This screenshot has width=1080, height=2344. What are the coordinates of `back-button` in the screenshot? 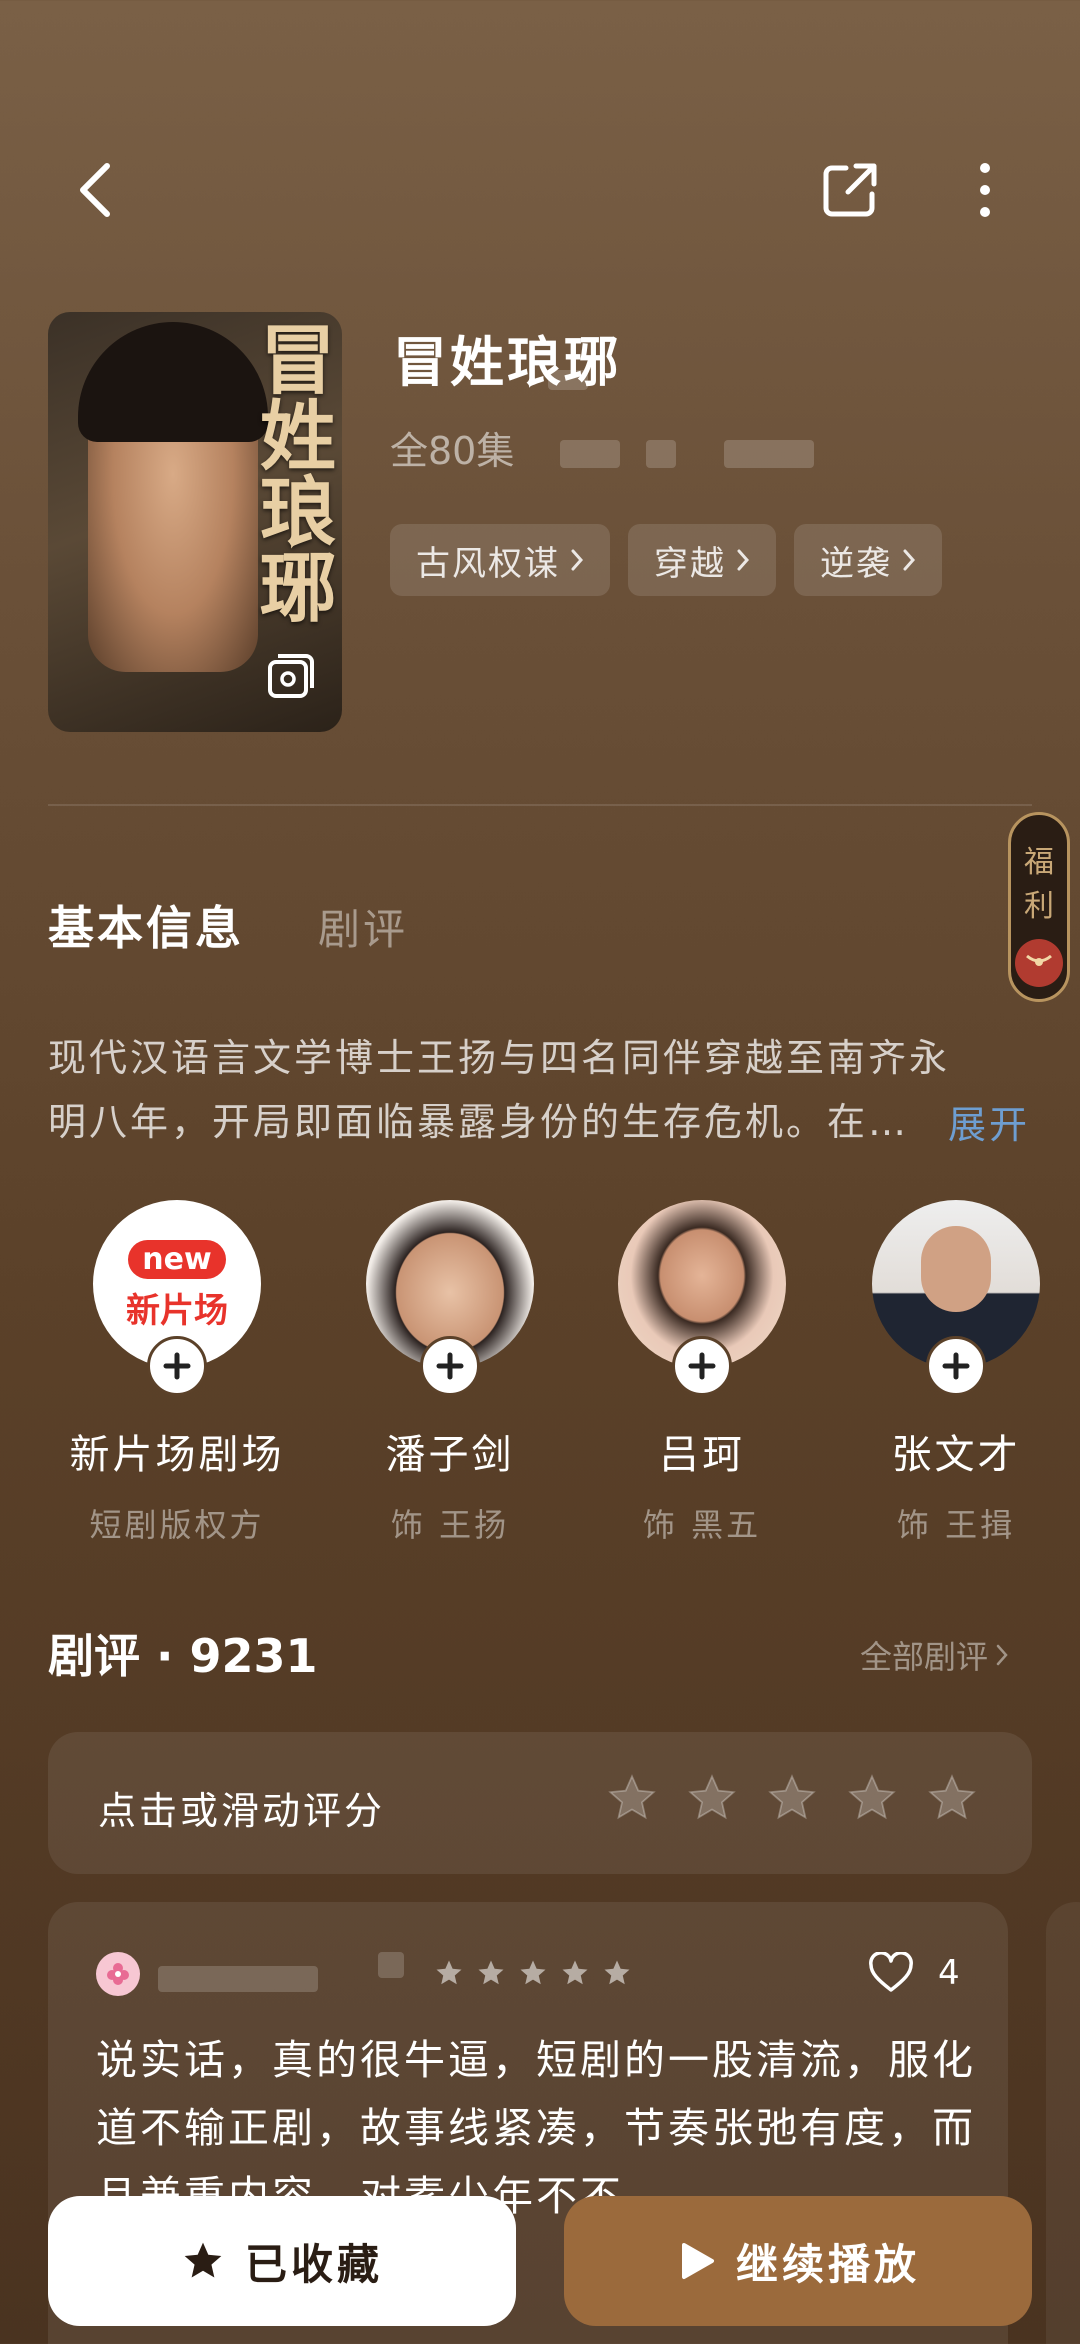 It's located at (95, 190).